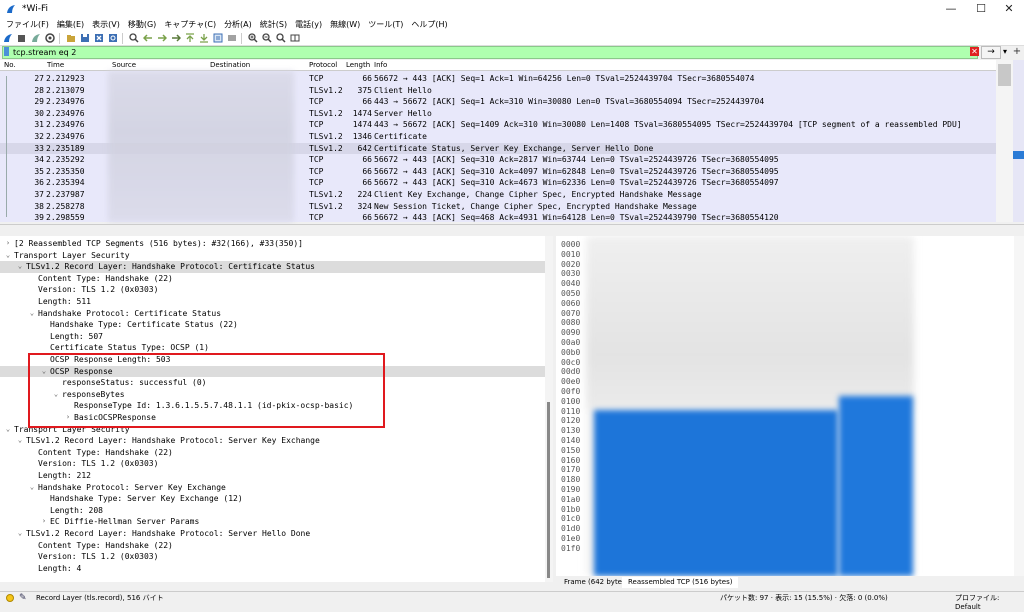  What do you see at coordinates (132, 487) in the screenshot?
I see `tree-item-label: Handshake Protocol: Server Key Exchange` at bounding box center [132, 487].